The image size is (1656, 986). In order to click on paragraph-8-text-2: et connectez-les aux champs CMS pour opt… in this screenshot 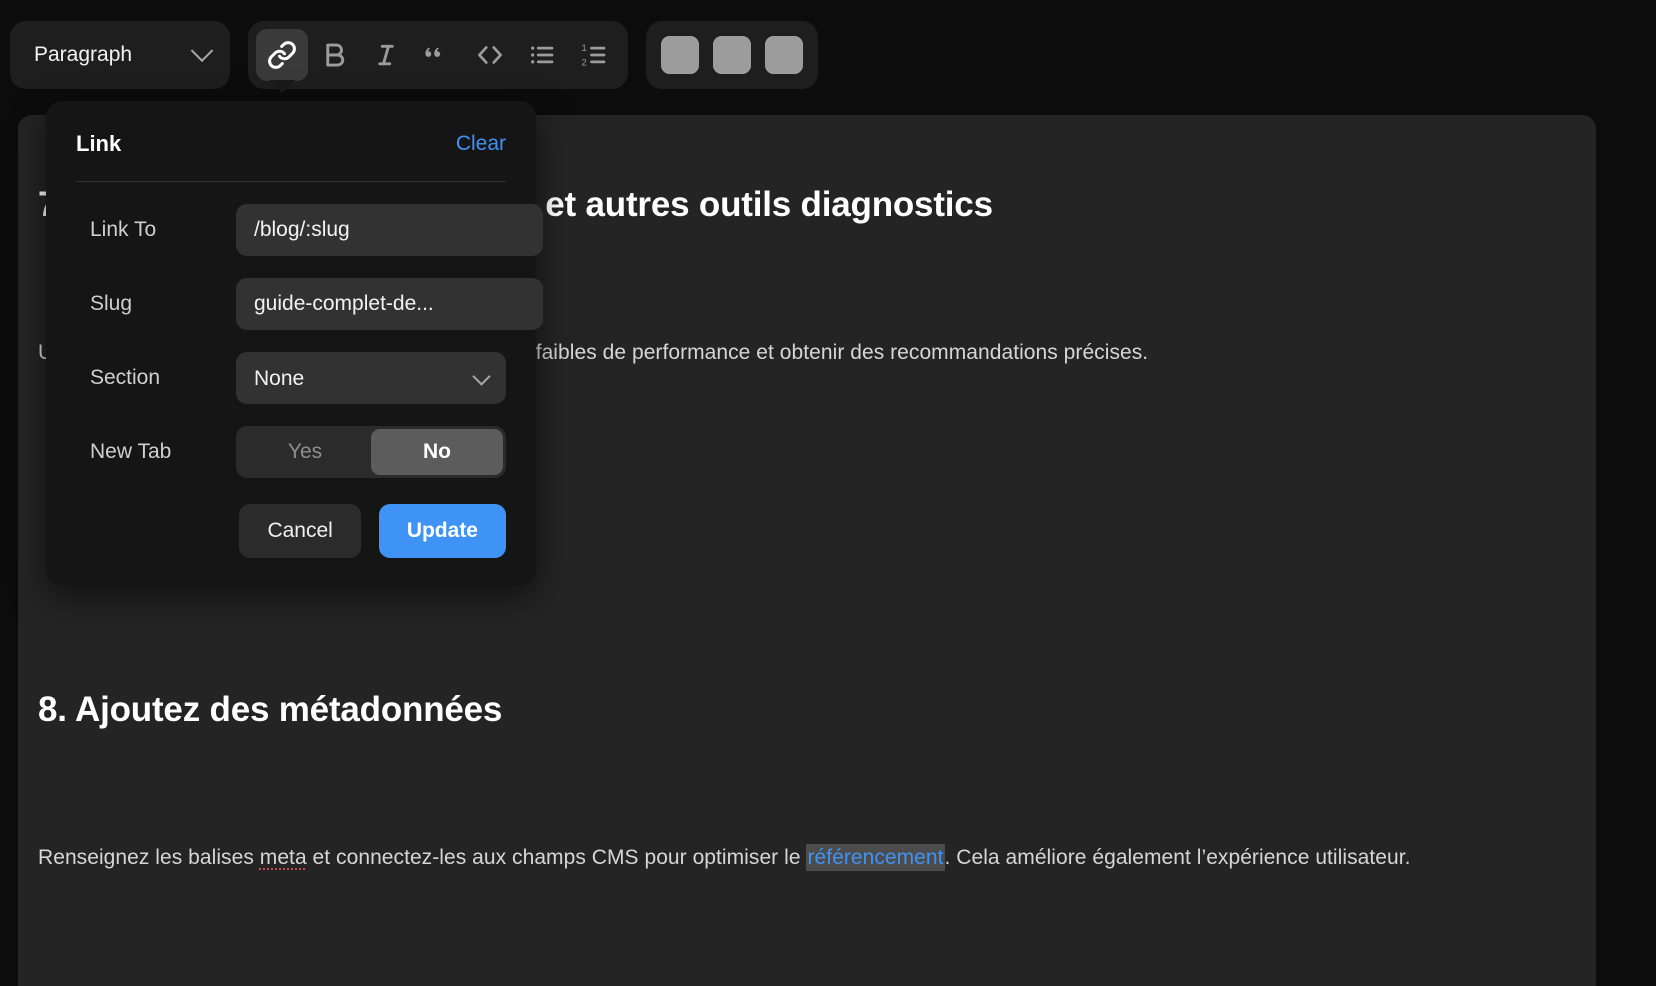, I will do `click(556, 857)`.